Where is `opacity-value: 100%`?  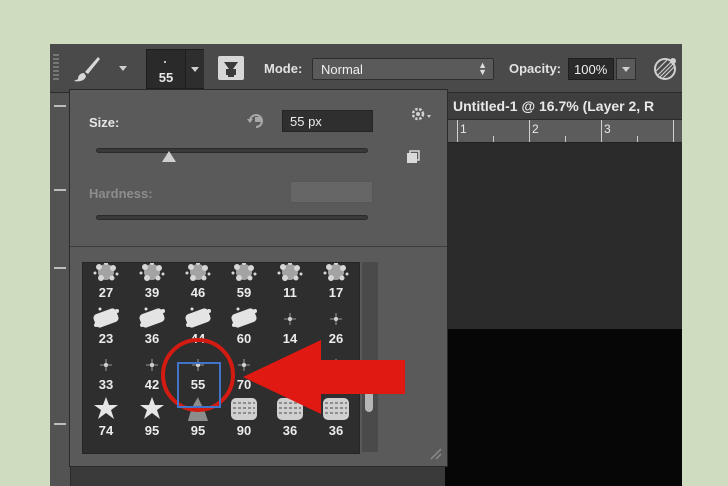 opacity-value: 100% is located at coordinates (591, 69).